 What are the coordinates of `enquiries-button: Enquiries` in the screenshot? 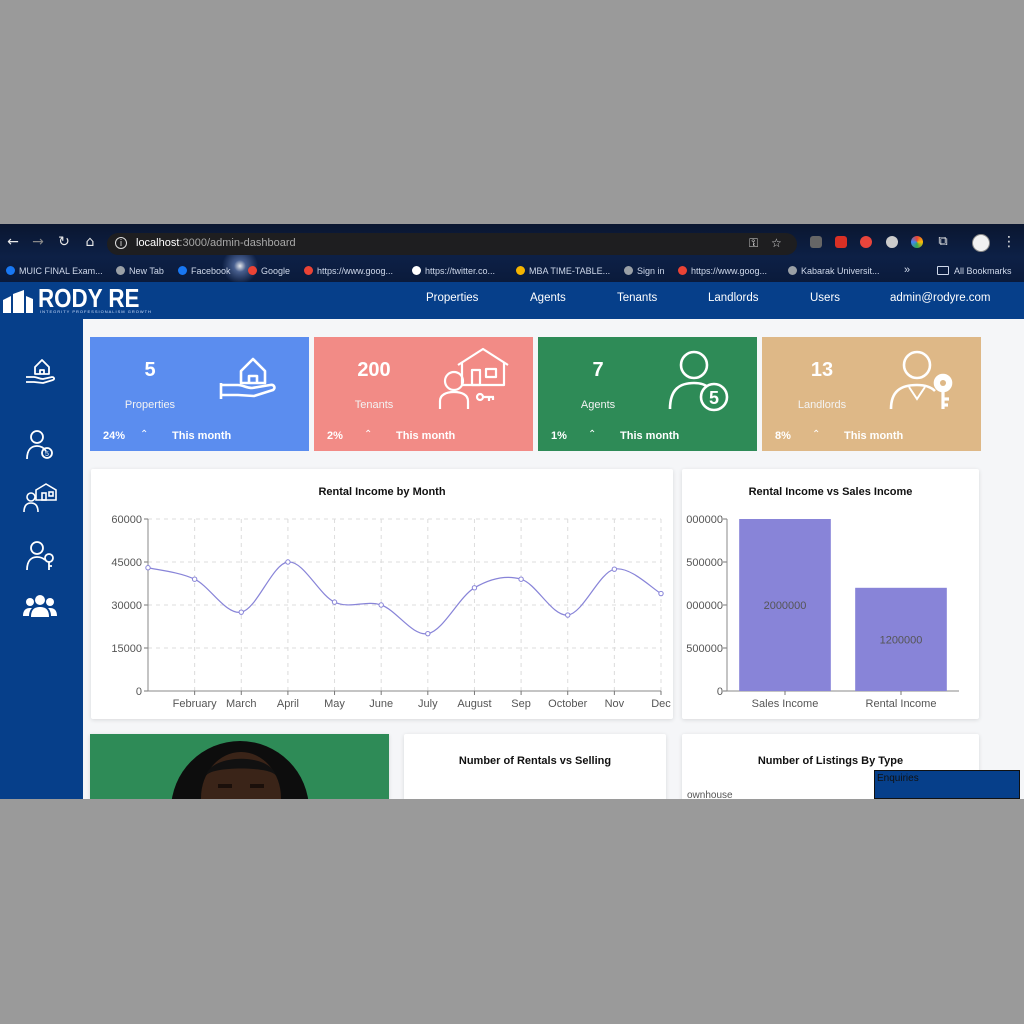 It's located at (947, 784).